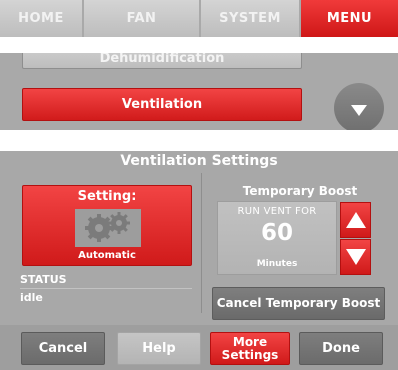  What do you see at coordinates (250, 348) in the screenshot?
I see `more-settings-button: More Settings` at bounding box center [250, 348].